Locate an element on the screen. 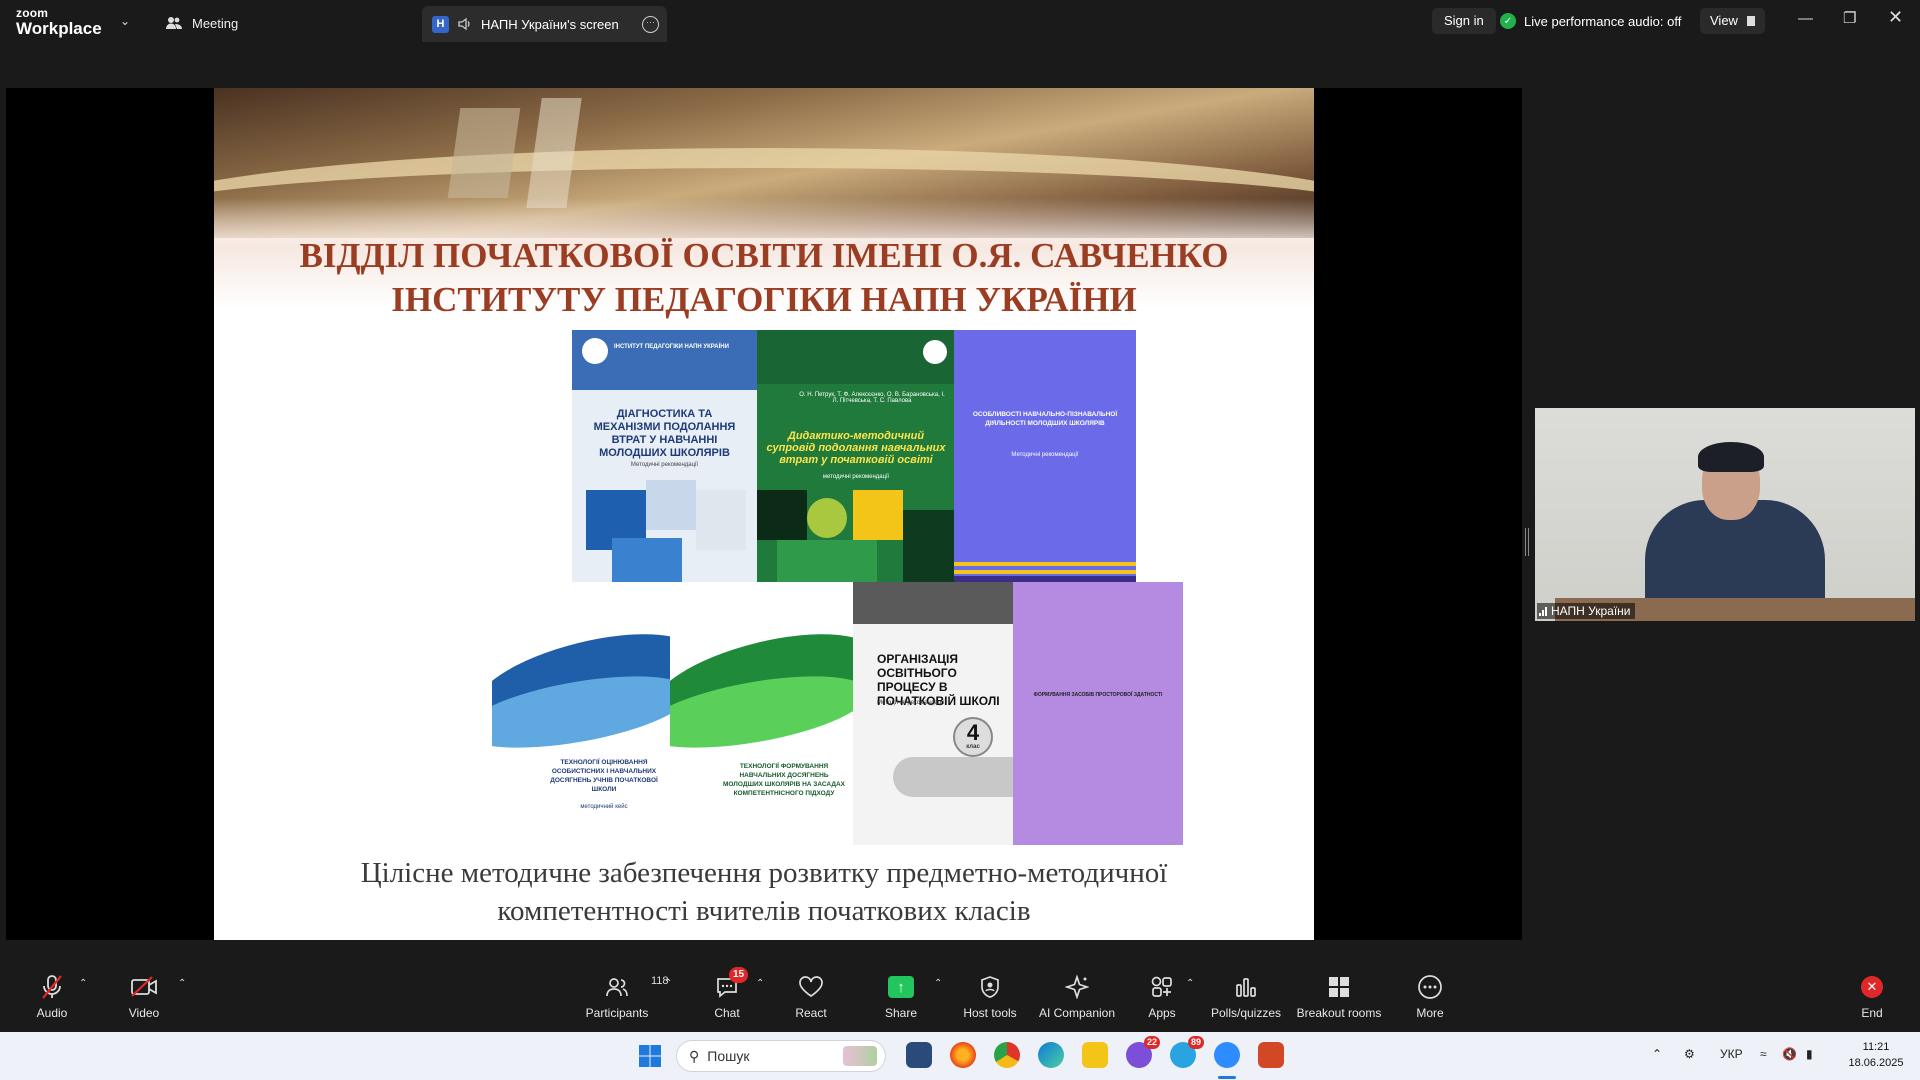 Image resolution: width=1920 pixels, height=1080 pixels. live-performance-audio-status: ✓ Live performance audio: off is located at coordinates (1590, 21).